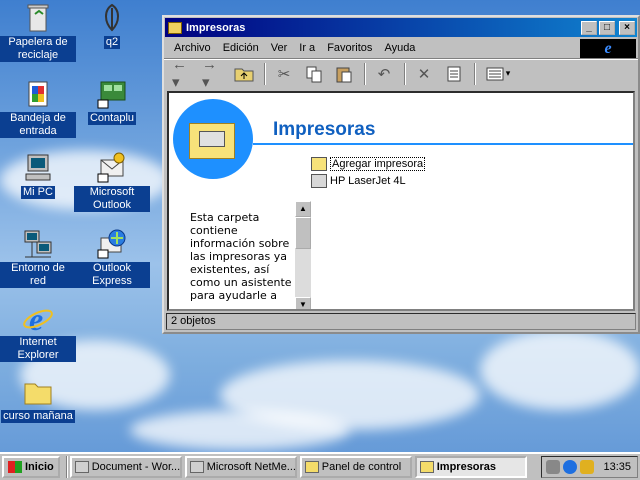 This screenshot has height=480, width=640. What do you see at coordinates (184, 73) in the screenshot?
I see `back-icon: ← ▾` at bounding box center [184, 73].